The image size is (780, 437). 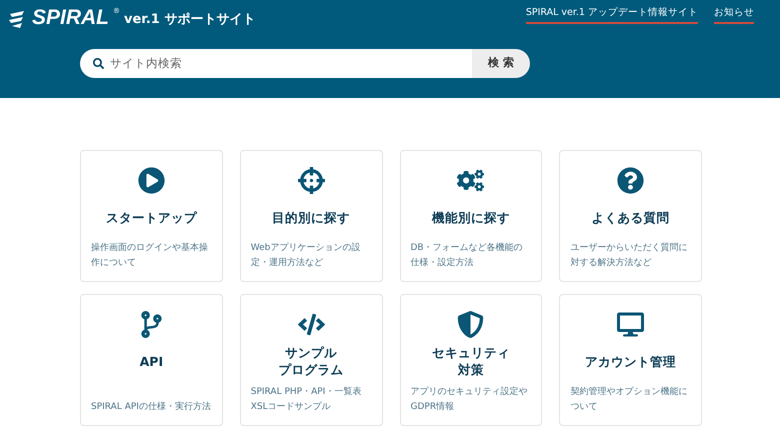 I want to click on play-icon, so click(x=151, y=180).